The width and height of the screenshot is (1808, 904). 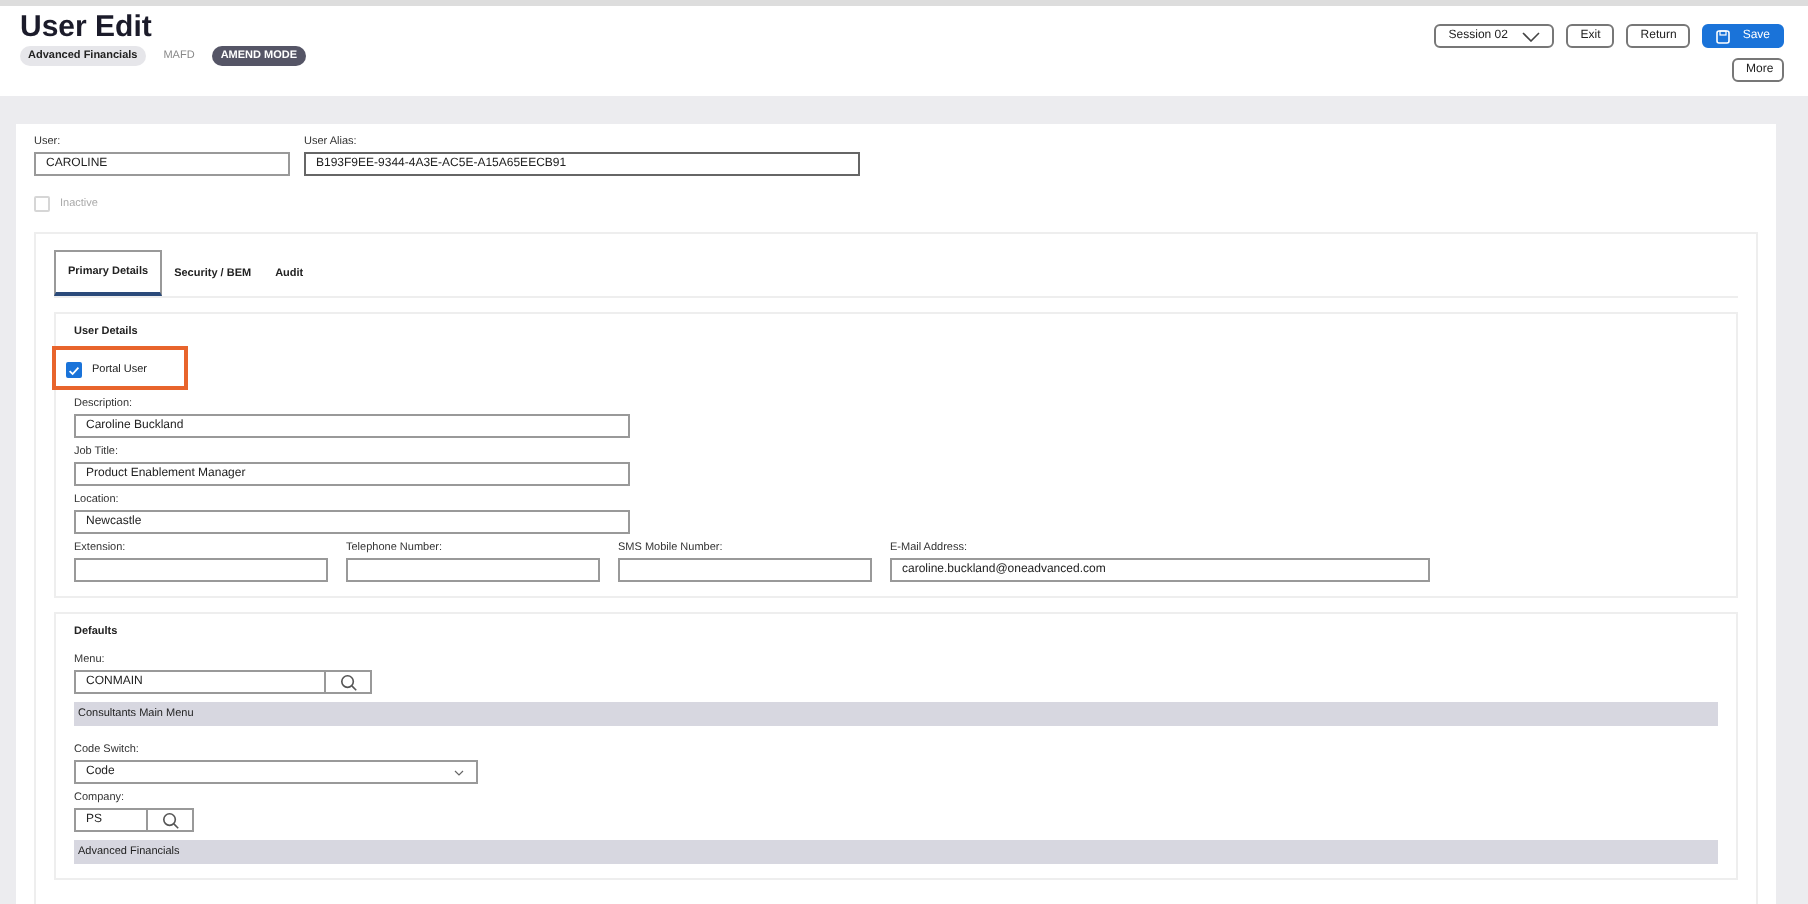 What do you see at coordinates (87, 27) in the screenshot?
I see `page-title: User Edit` at bounding box center [87, 27].